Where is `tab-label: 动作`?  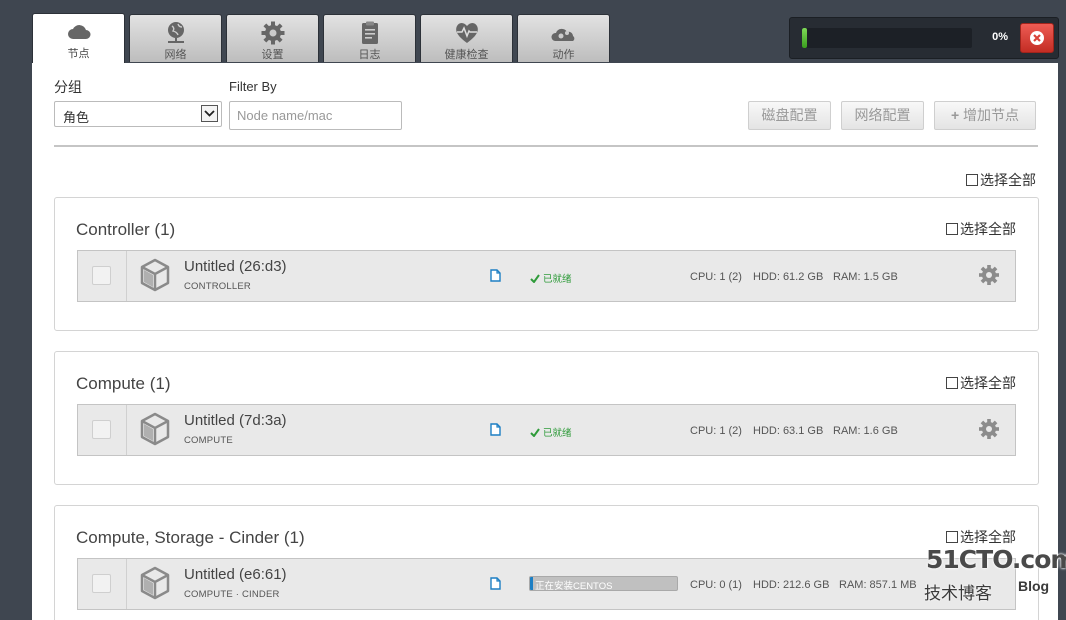 tab-label: 动作 is located at coordinates (563, 55).